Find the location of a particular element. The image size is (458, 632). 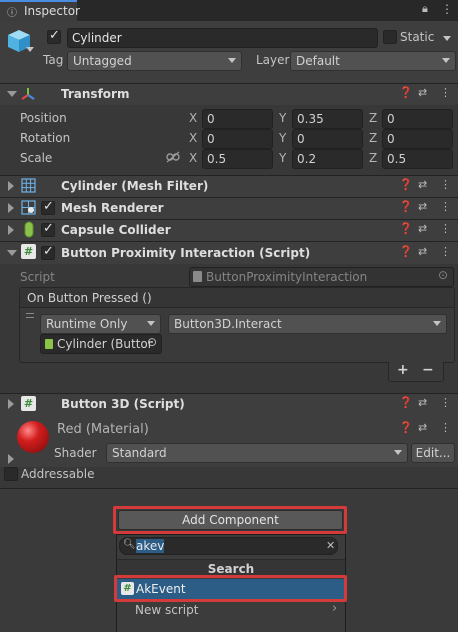

rotation-y-label: Y is located at coordinates (283, 138).